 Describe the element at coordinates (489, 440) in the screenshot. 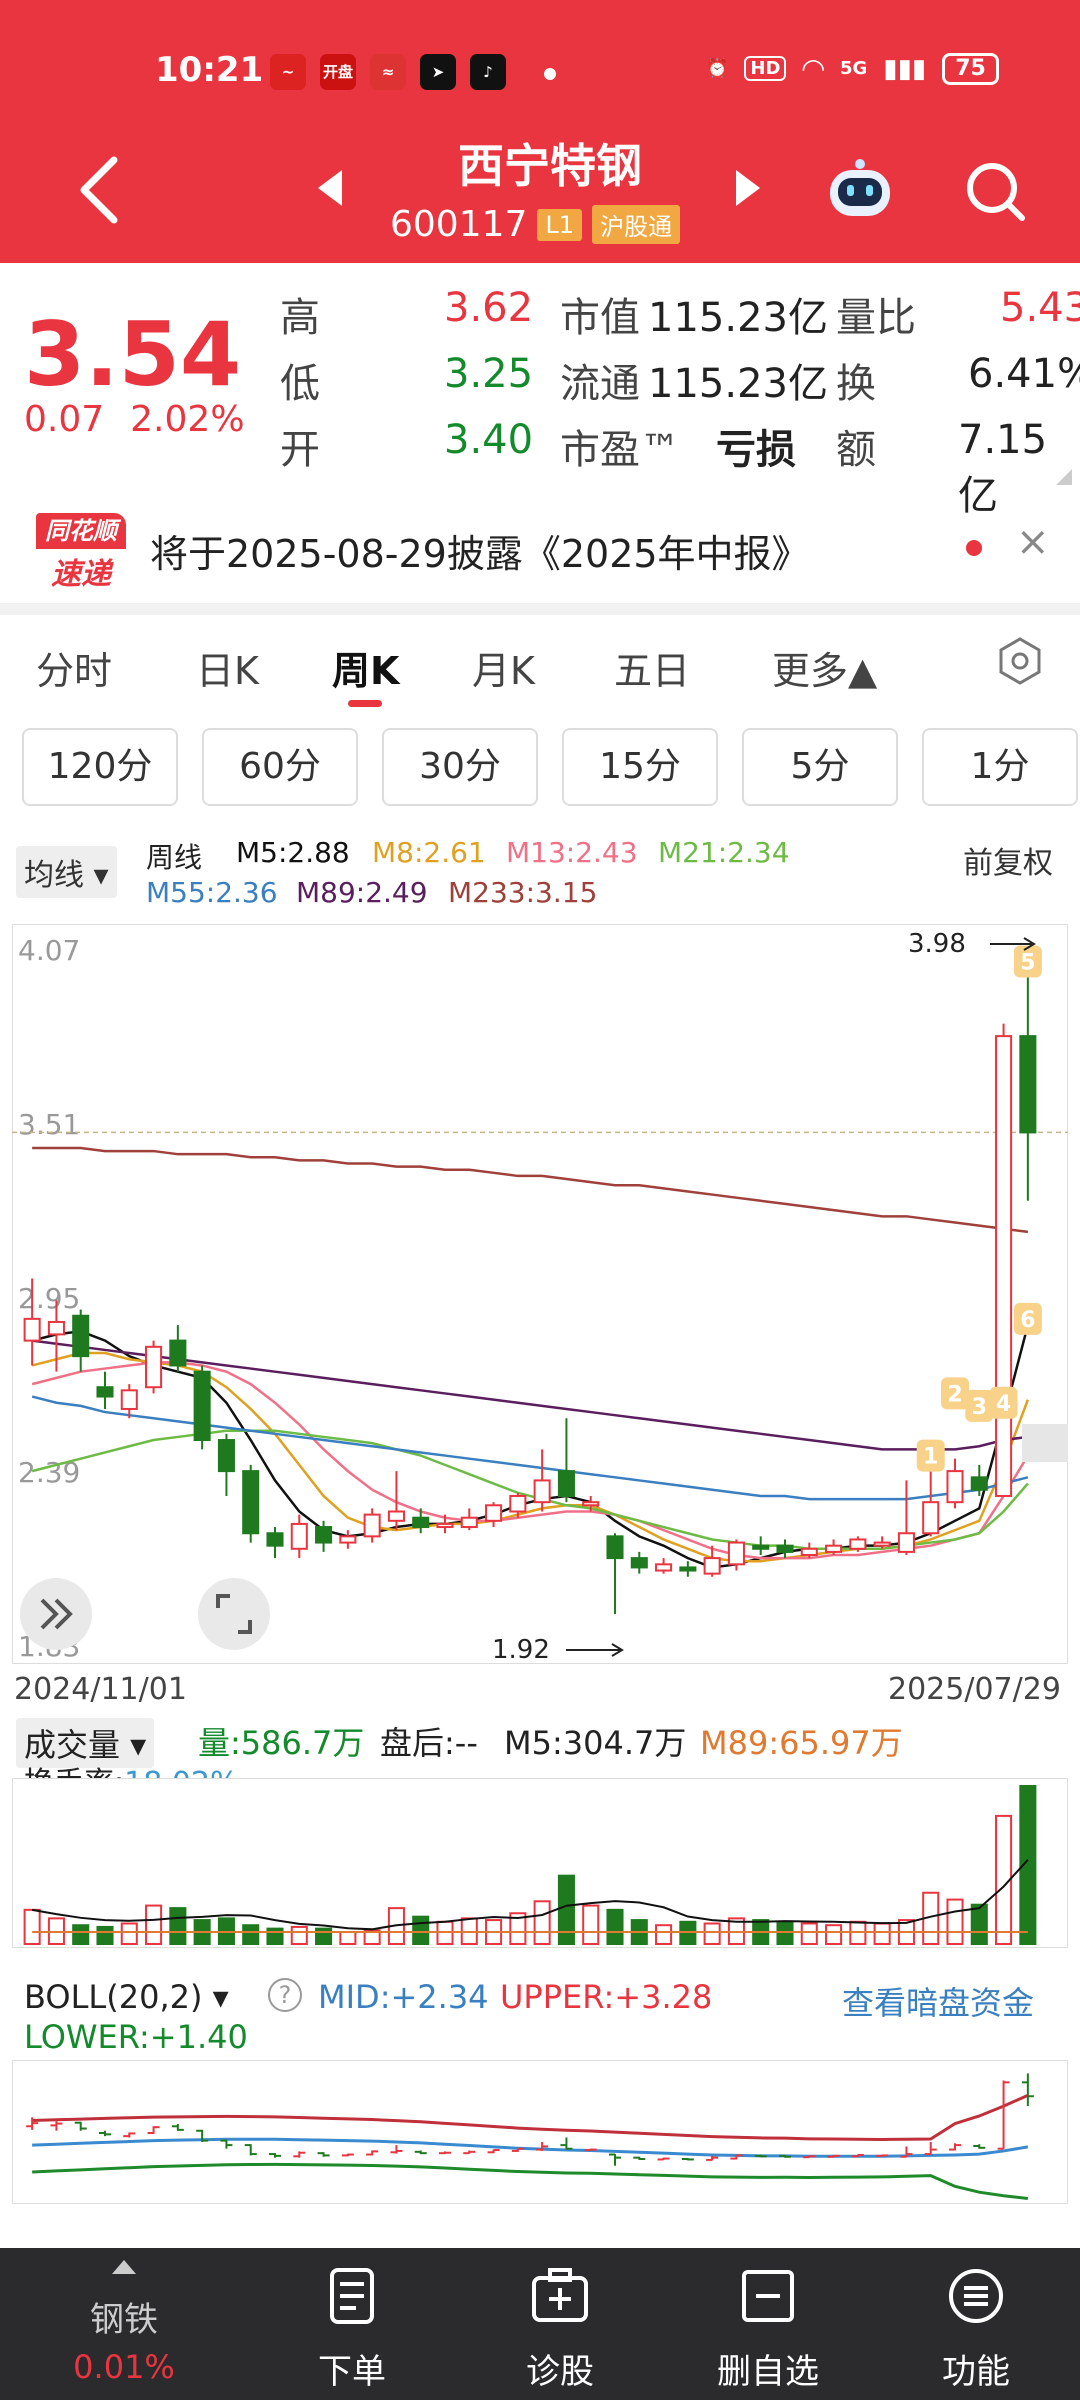

I see `open-value: 3.40` at that location.